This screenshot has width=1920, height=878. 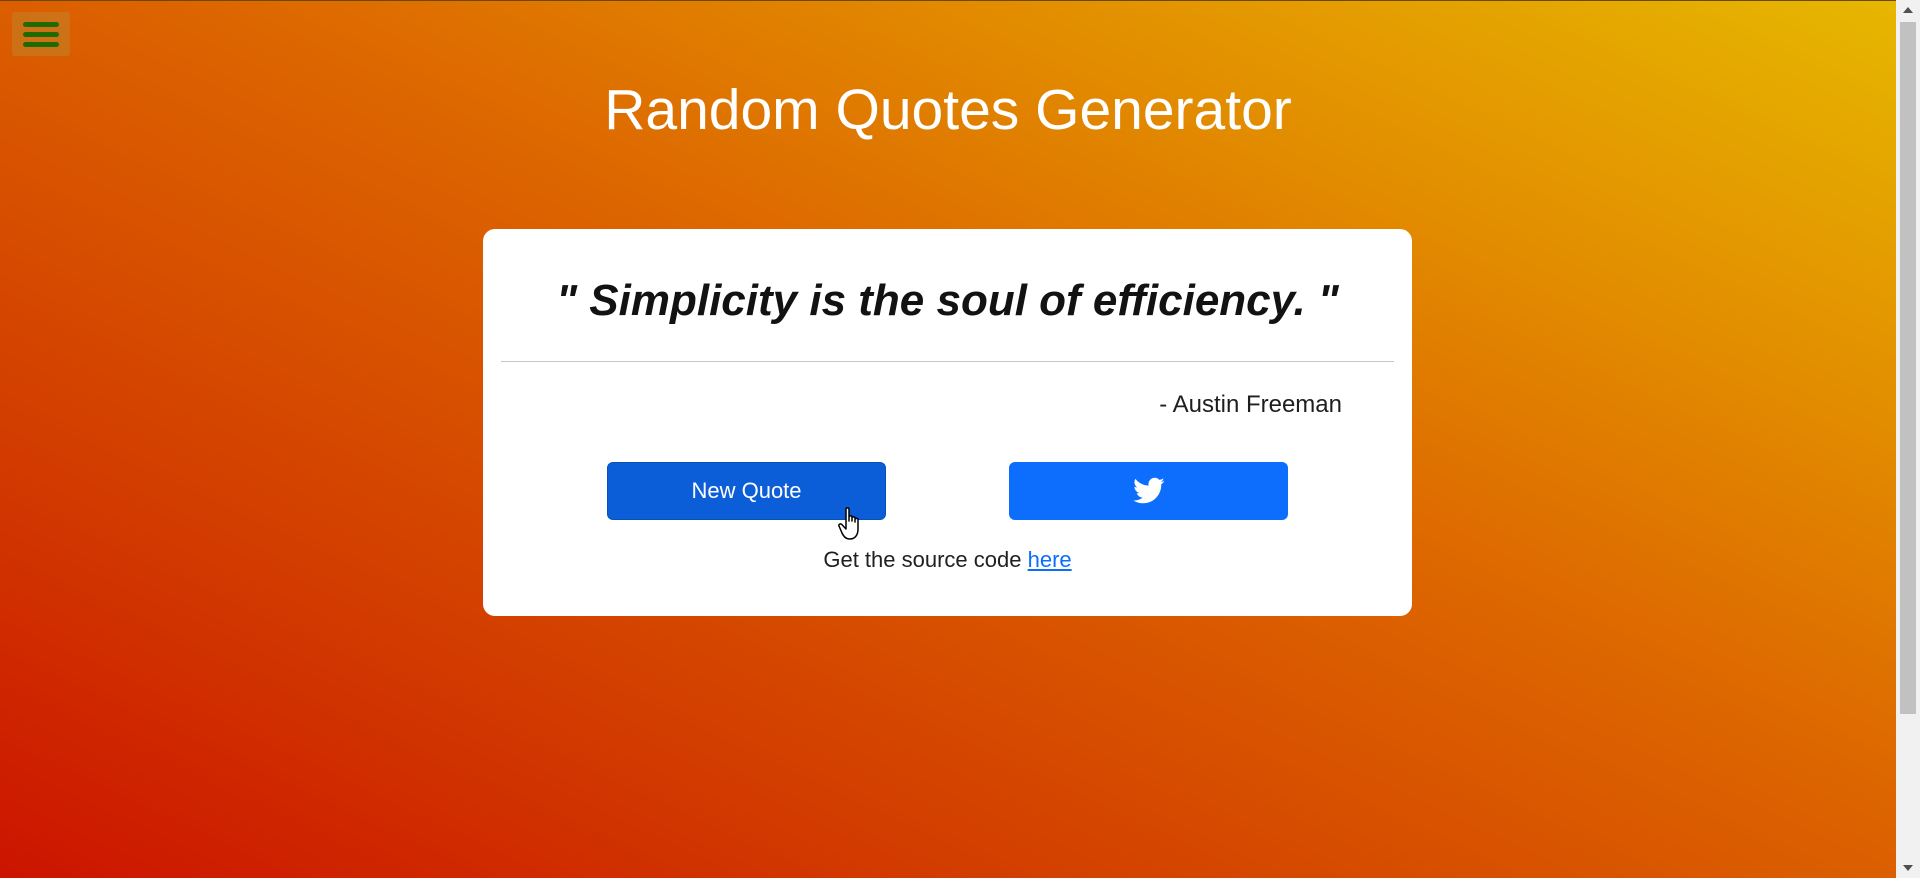 I want to click on new-quote-button: New Quote, so click(x=746, y=491).